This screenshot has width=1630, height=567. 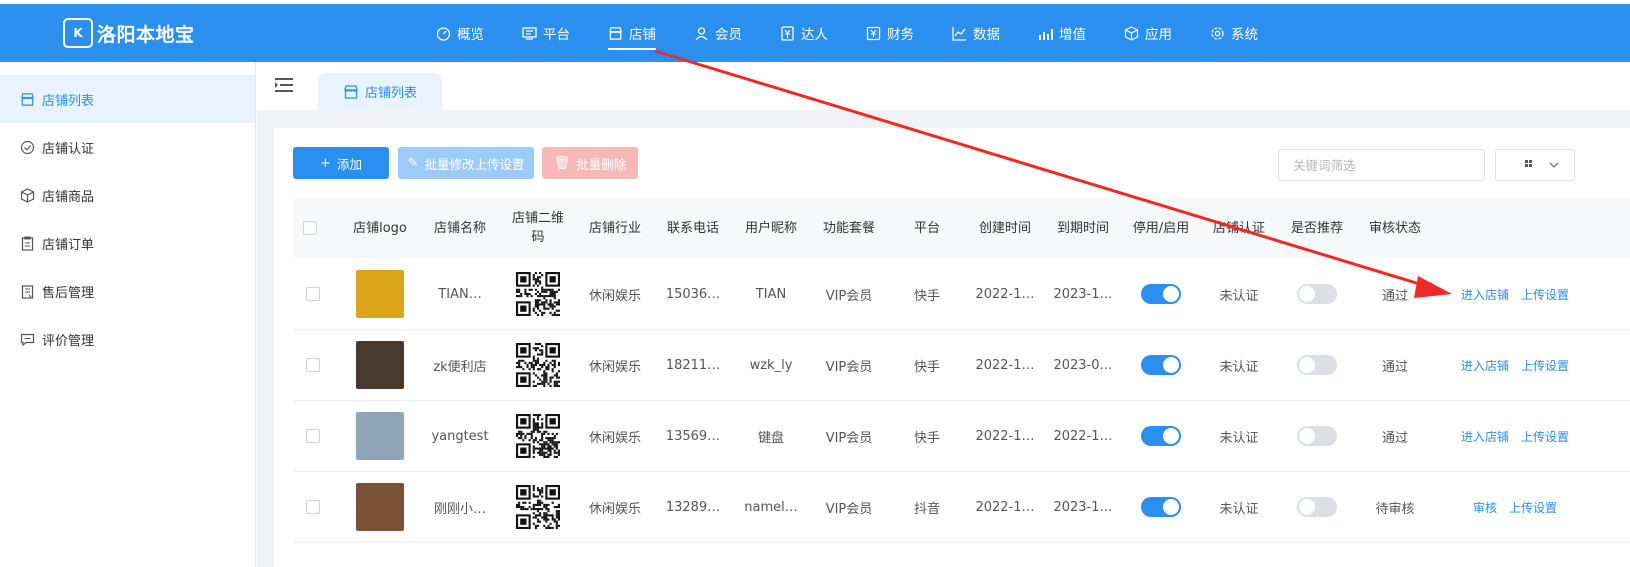 I want to click on menu-collapse-icon, so click(x=284, y=85).